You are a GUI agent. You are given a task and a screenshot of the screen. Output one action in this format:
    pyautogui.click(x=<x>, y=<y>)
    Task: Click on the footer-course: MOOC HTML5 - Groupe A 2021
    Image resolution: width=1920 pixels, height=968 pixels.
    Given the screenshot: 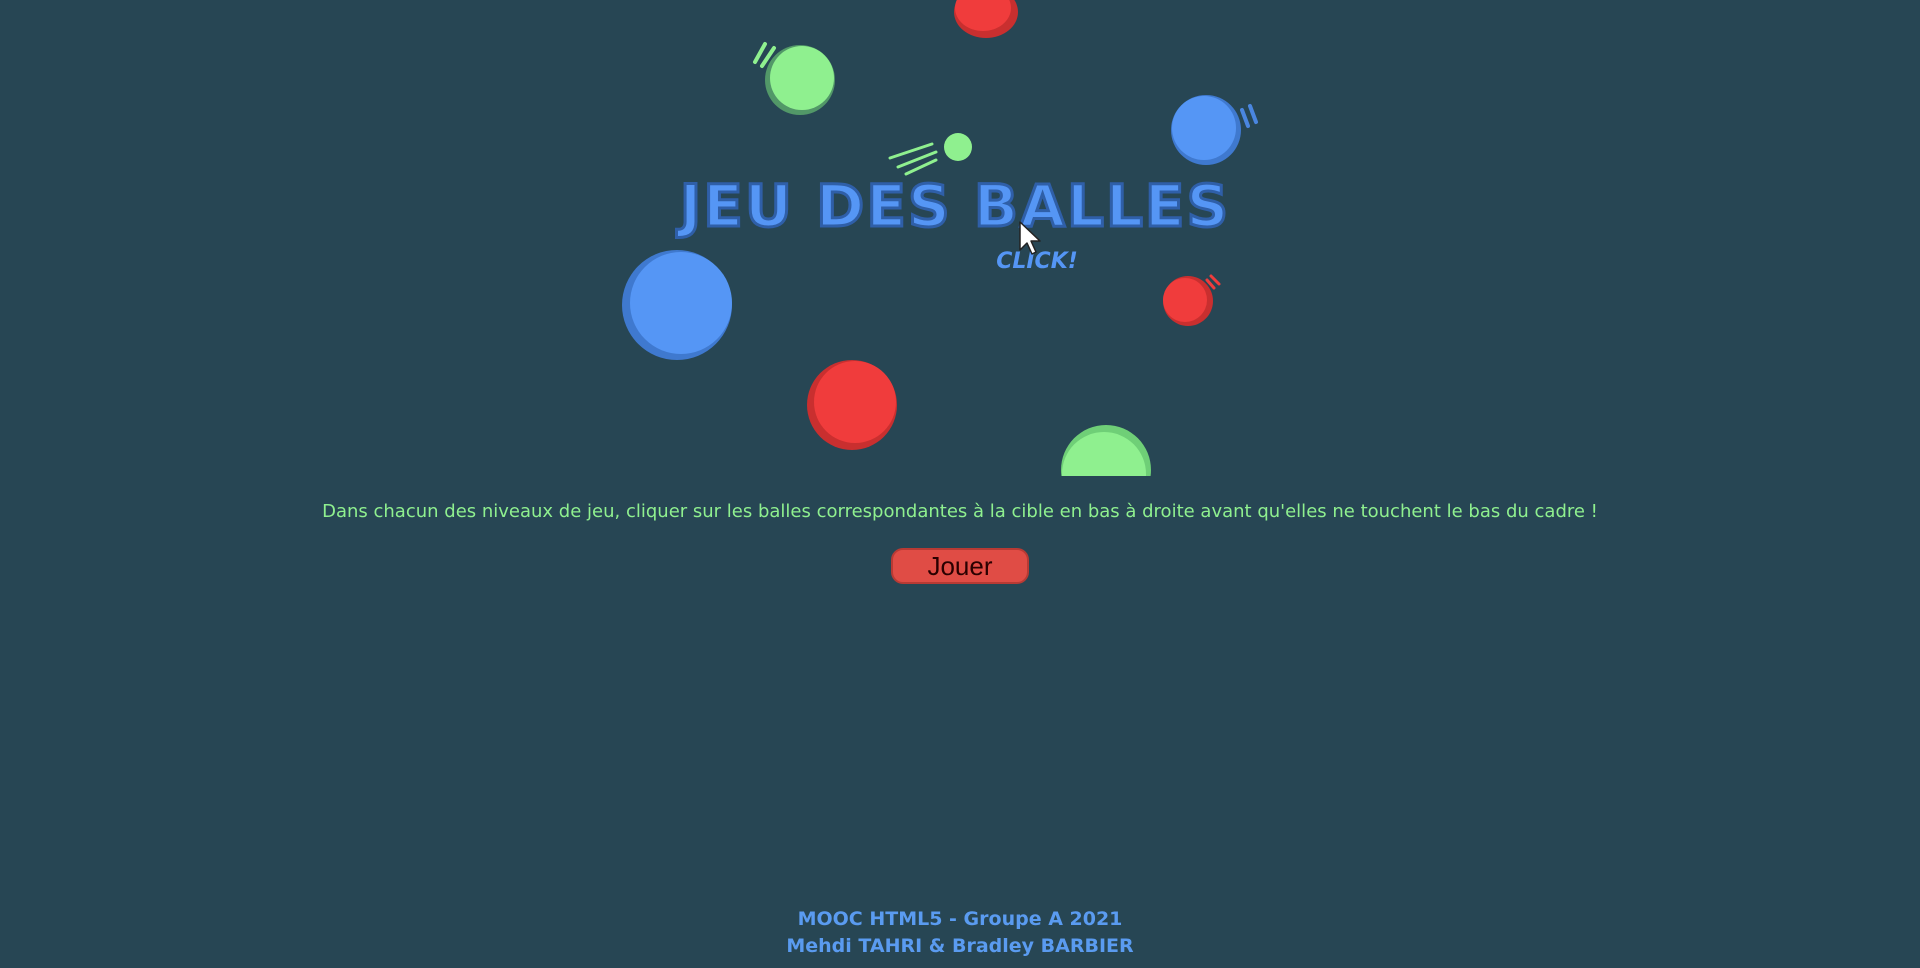 What is the action you would take?
    pyautogui.click(x=960, y=919)
    